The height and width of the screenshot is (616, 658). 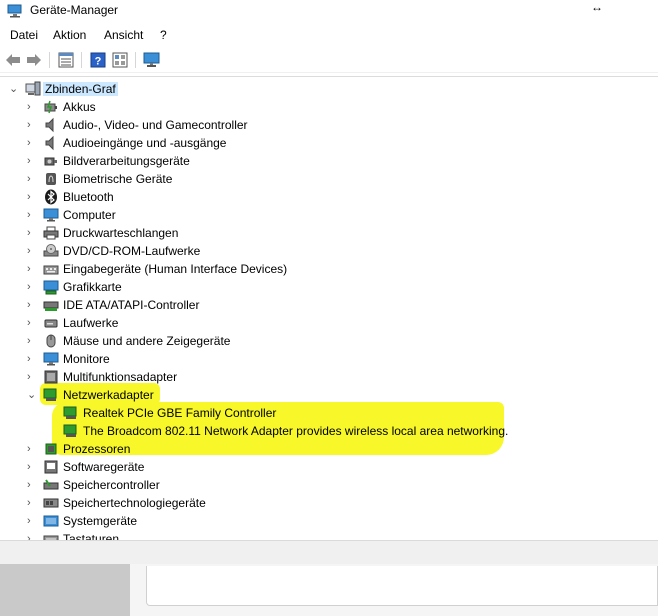 What do you see at coordinates (74, 10) in the screenshot?
I see `window-title: Geräte-Manager` at bounding box center [74, 10].